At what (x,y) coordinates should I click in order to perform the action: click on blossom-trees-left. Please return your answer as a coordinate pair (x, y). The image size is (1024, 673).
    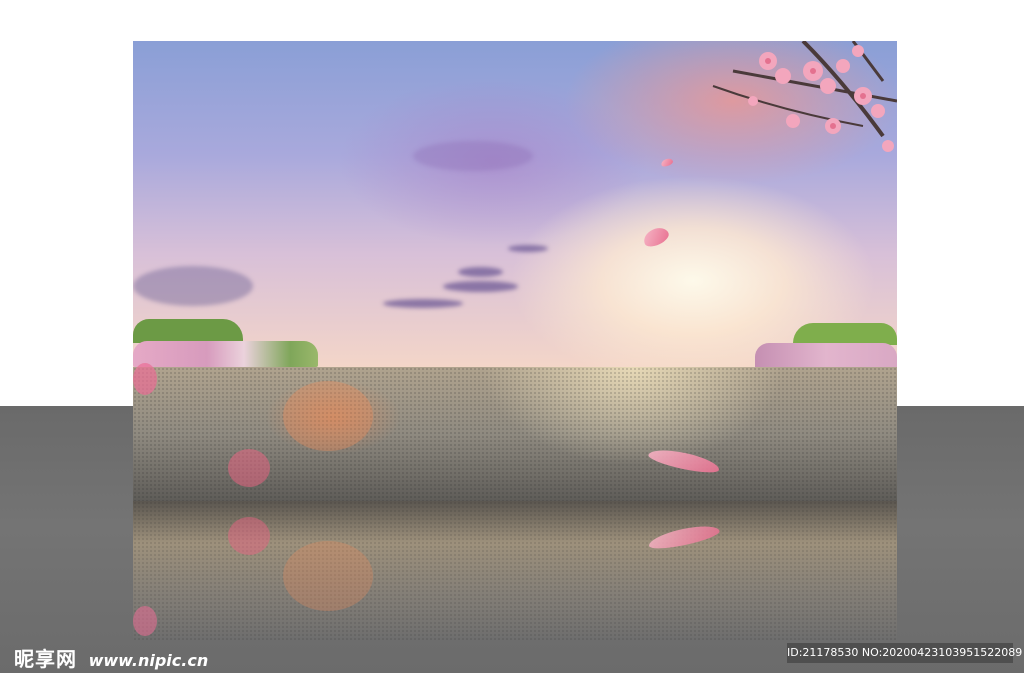
    Looking at the image, I should click on (225, 354).